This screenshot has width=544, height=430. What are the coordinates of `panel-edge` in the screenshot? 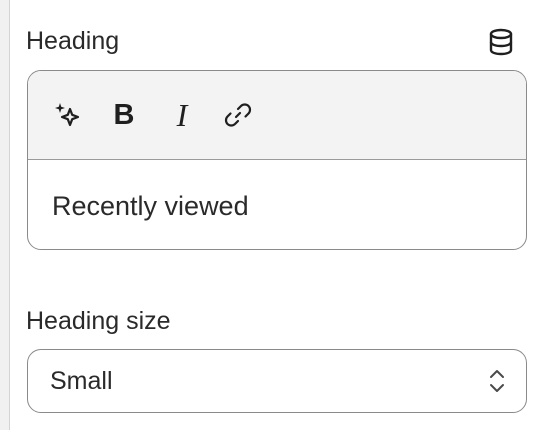 It's located at (5, 215).